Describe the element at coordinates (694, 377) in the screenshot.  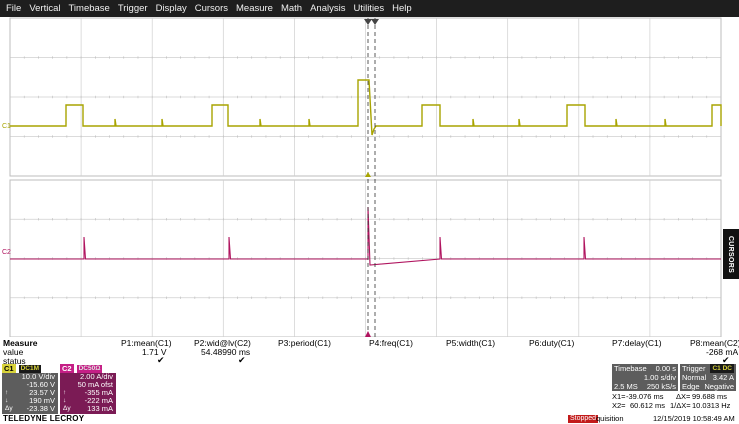
I see `trigger-mode: Normal` at that location.